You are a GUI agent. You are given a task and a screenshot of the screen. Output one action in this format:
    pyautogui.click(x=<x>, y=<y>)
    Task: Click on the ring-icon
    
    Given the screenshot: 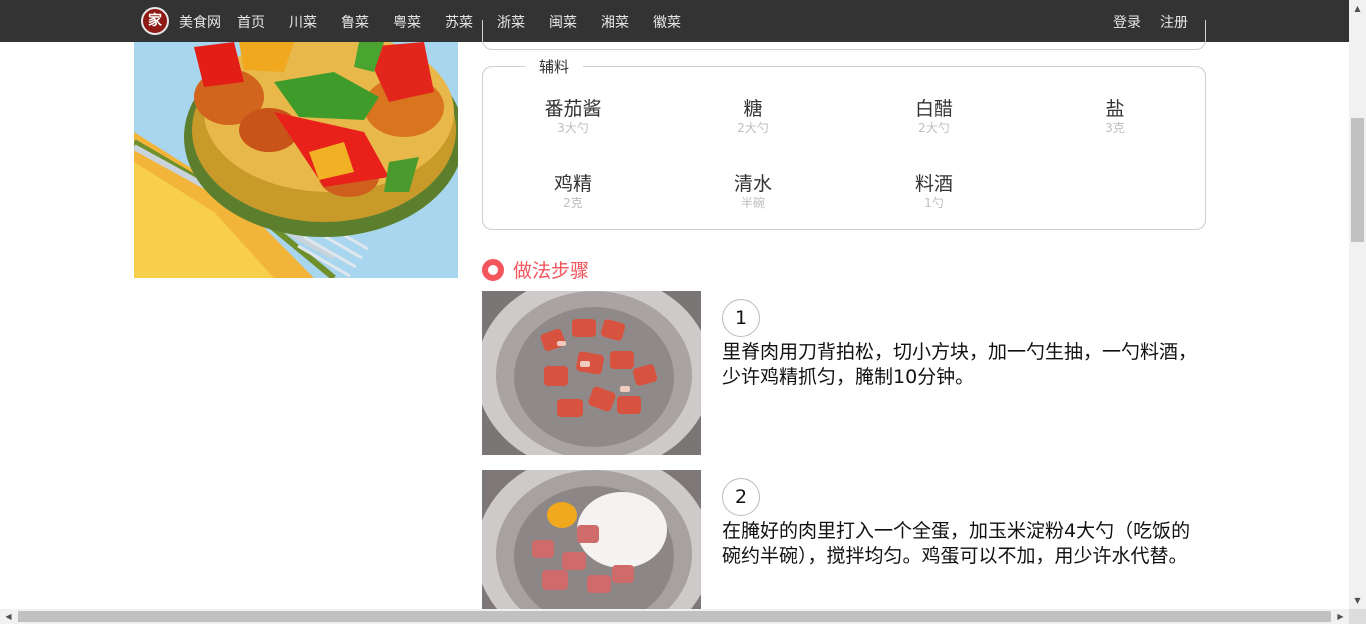 What is the action you would take?
    pyautogui.click(x=493, y=269)
    